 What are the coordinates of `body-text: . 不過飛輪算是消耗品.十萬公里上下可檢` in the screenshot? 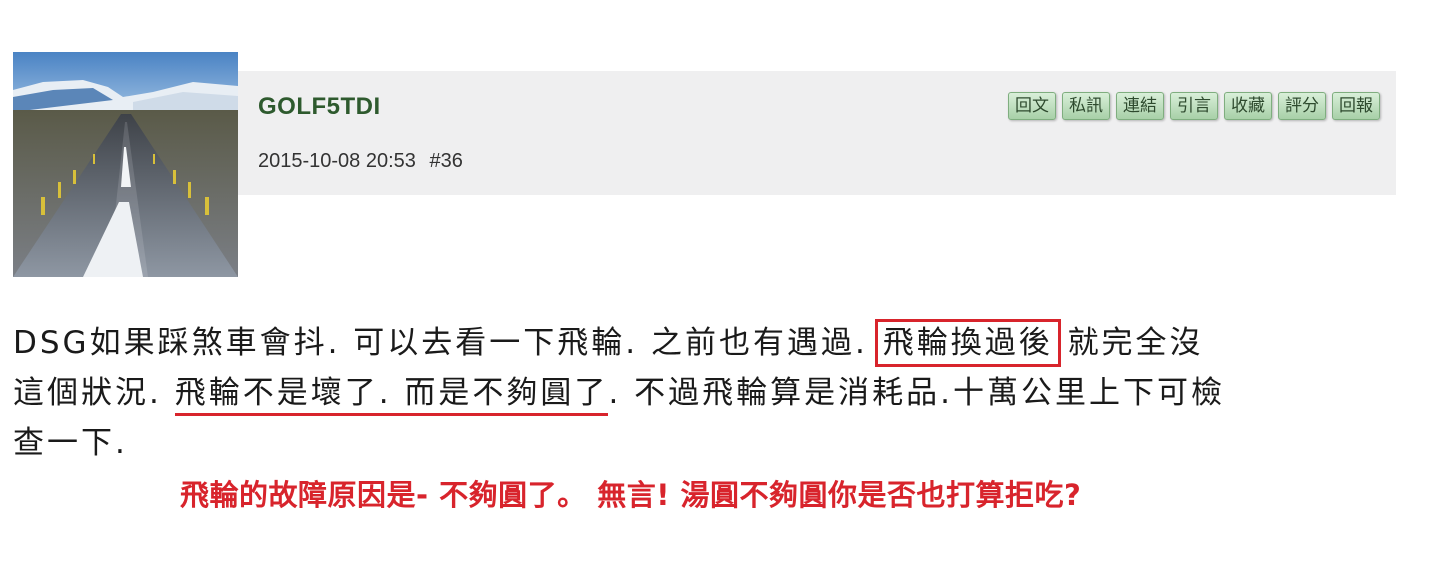 It's located at (916, 393).